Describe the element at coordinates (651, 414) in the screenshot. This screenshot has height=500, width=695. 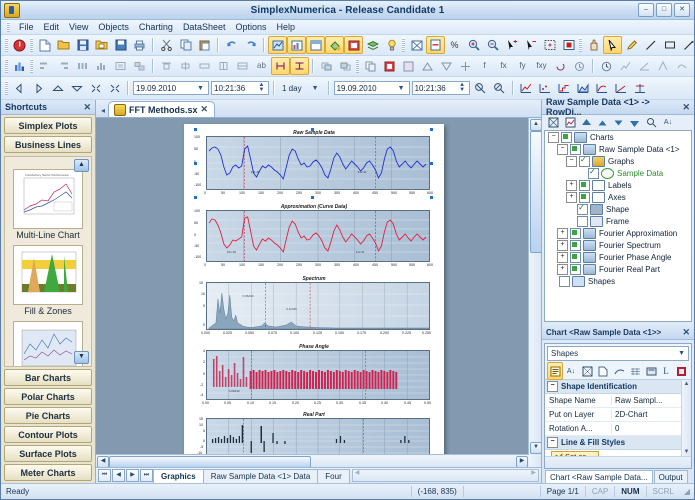
I see `property-value: 2D-Chart` at that location.